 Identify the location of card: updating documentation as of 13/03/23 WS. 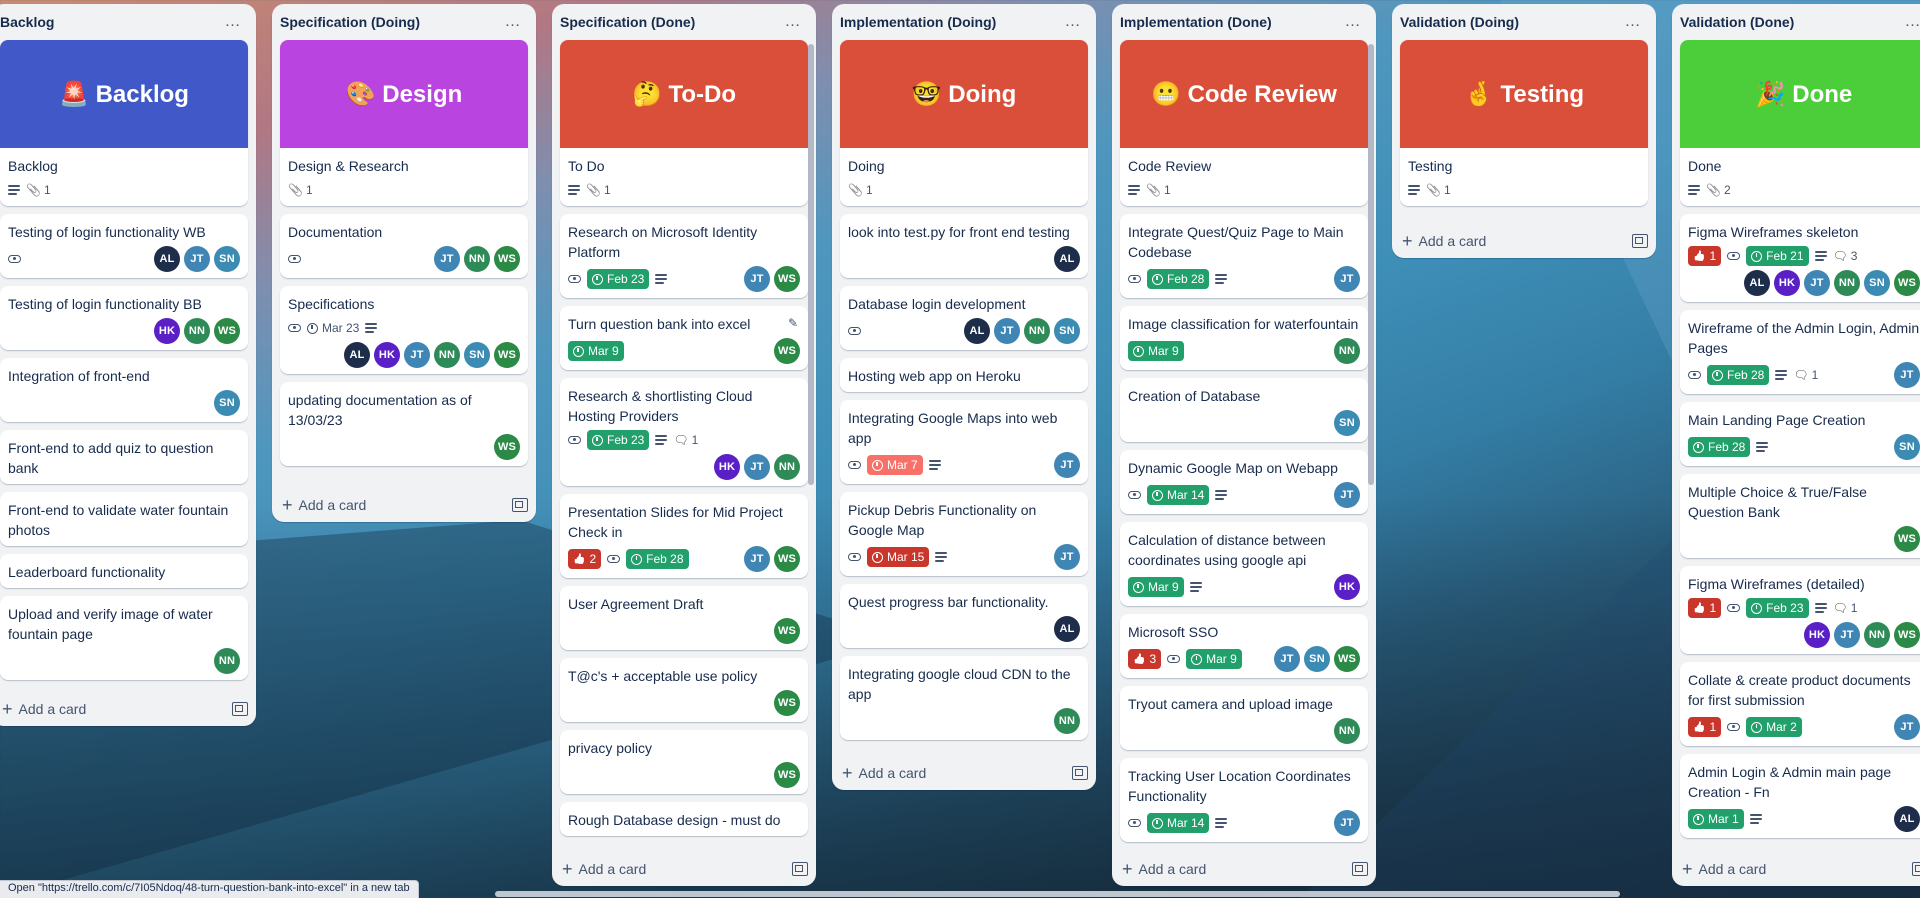
(404, 424).